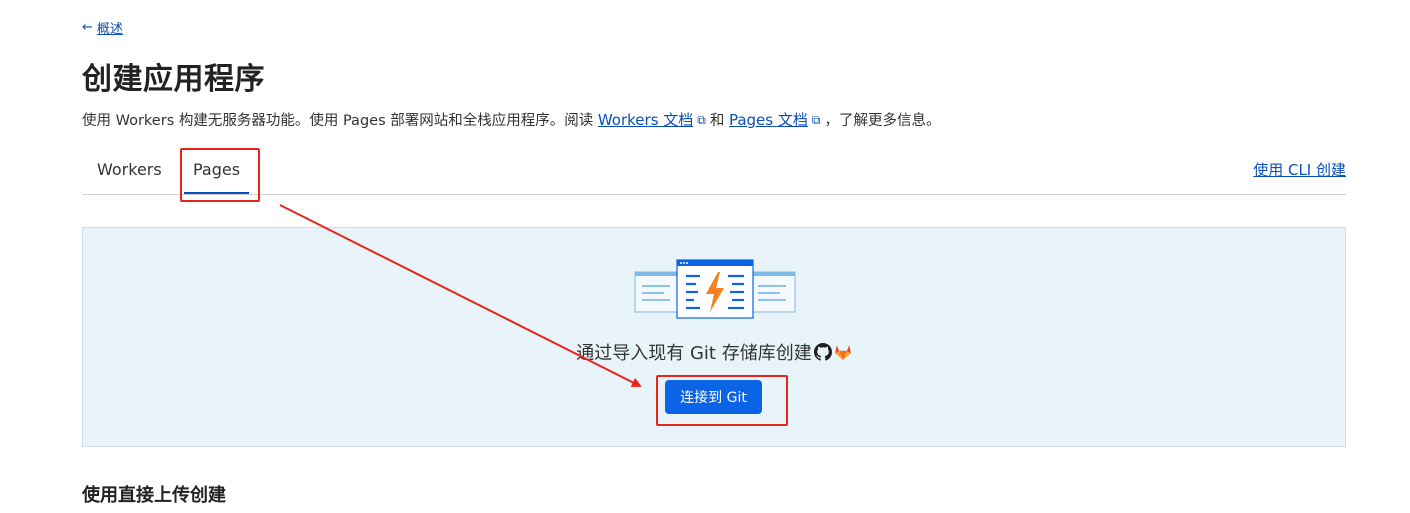 The image size is (1410, 513). Describe the element at coordinates (129, 169) in the screenshot. I see `tab-workers: Workers` at that location.